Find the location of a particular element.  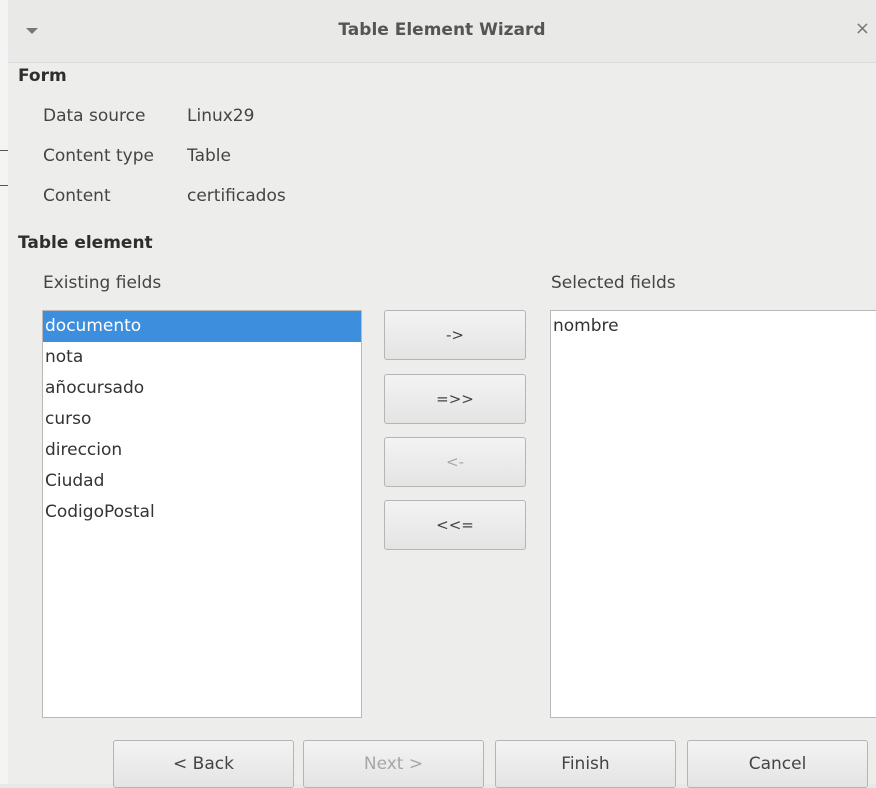

cancel-button: Cancel is located at coordinates (777, 764).